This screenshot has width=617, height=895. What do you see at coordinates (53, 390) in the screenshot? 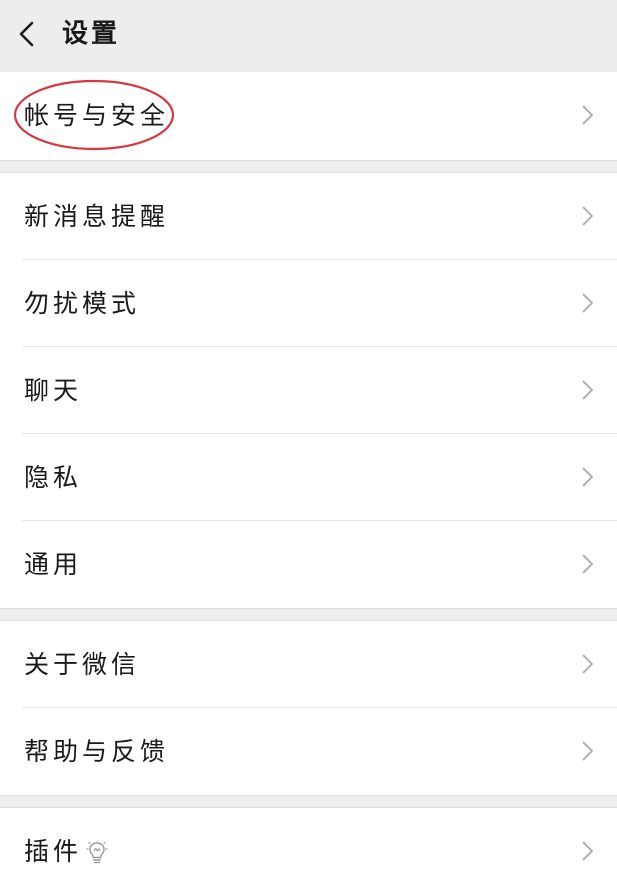
I see `settings-item-label: 聊天` at bounding box center [53, 390].